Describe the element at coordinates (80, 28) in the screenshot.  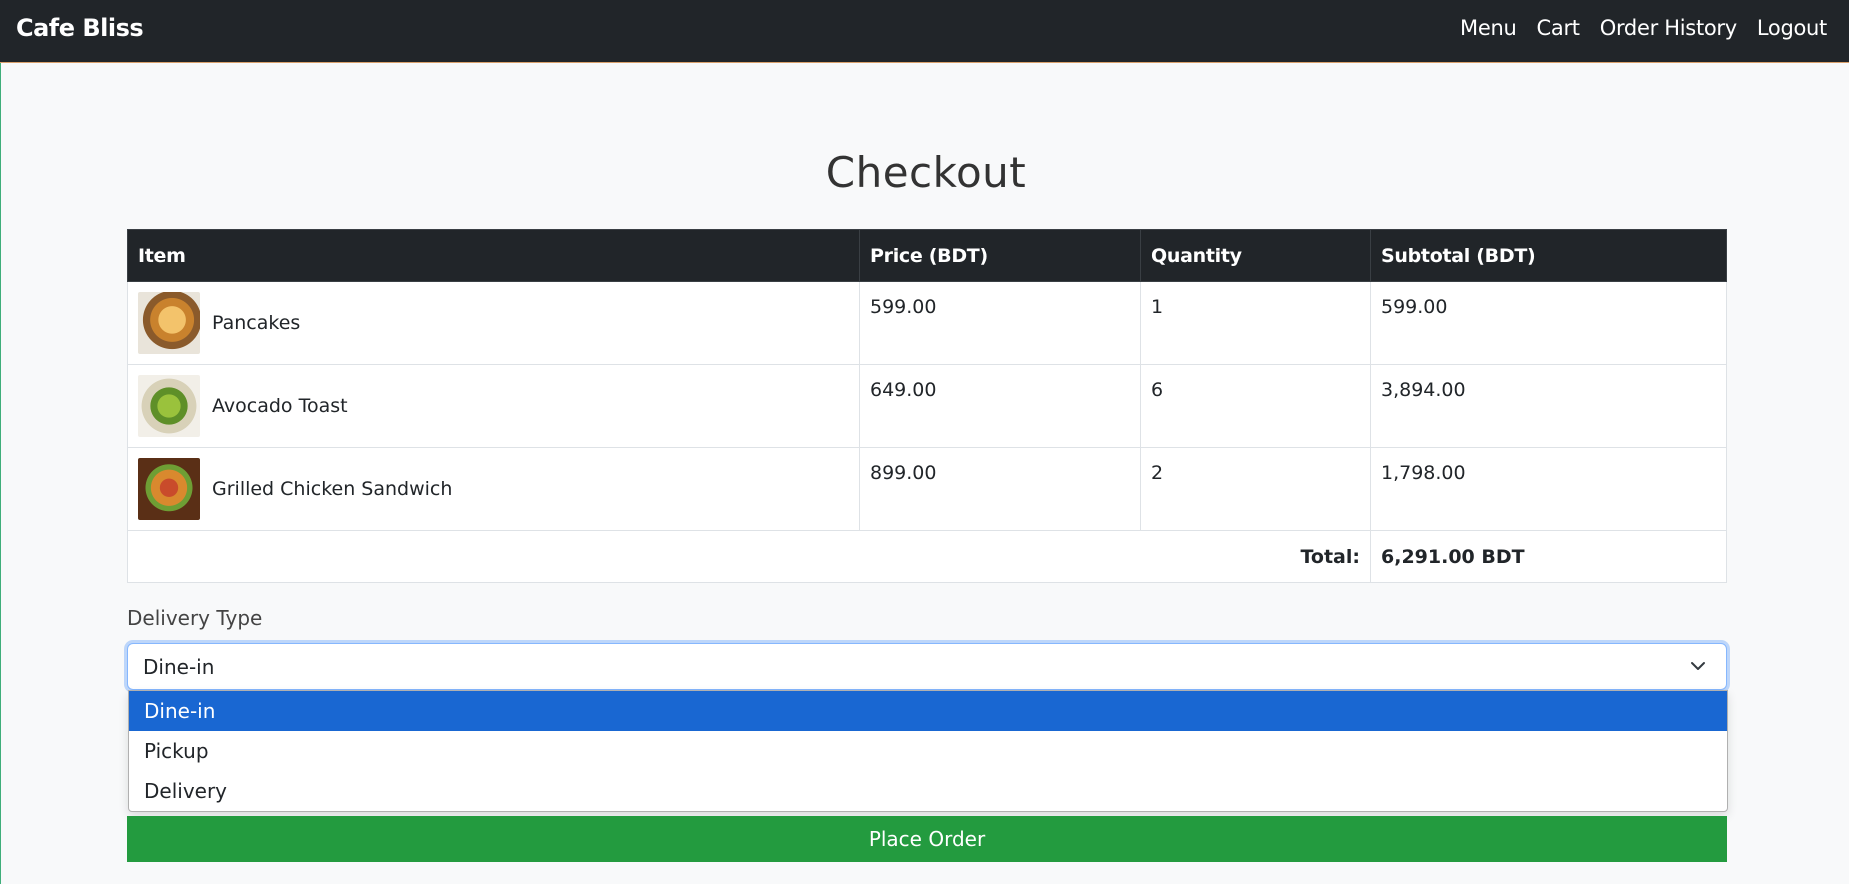
I see `brand-logo: Cafe Bliss` at that location.